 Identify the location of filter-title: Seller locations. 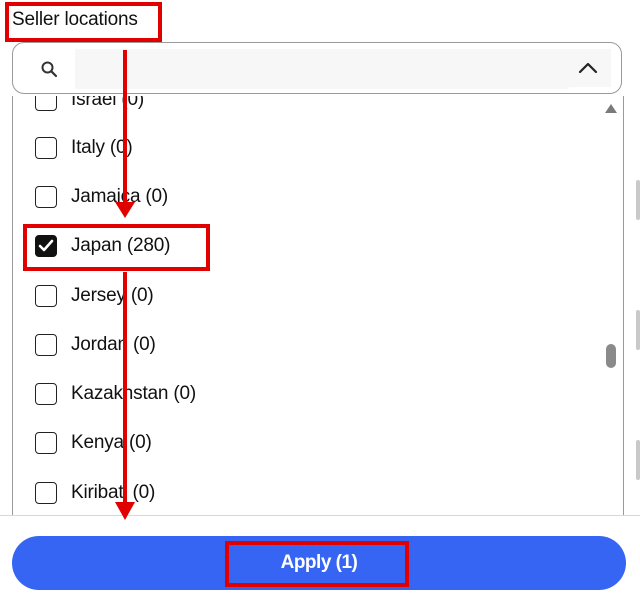
(75, 19).